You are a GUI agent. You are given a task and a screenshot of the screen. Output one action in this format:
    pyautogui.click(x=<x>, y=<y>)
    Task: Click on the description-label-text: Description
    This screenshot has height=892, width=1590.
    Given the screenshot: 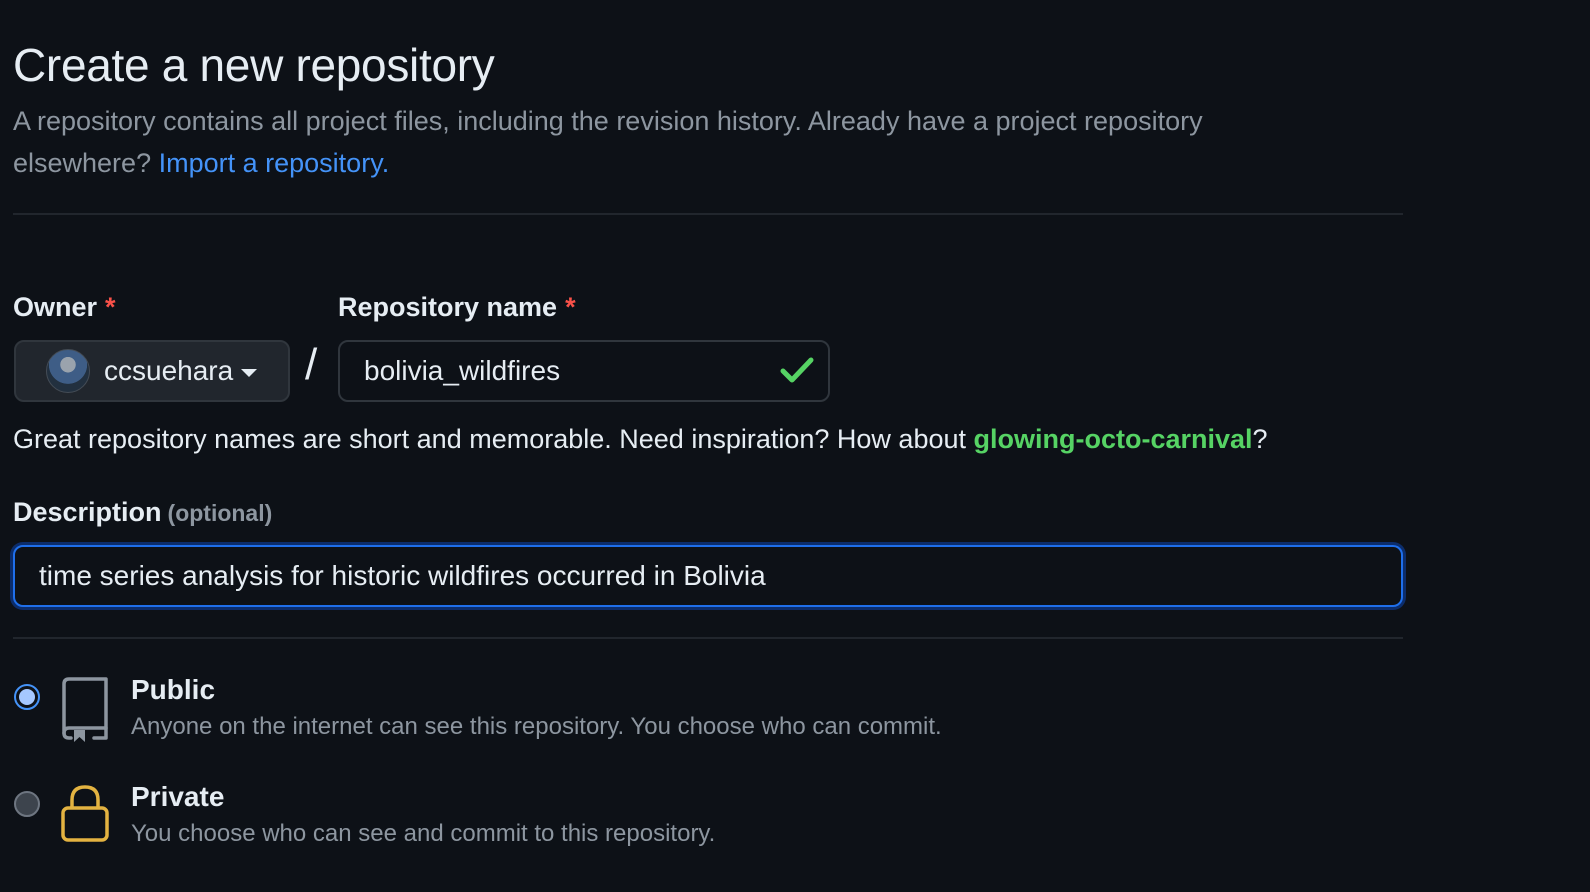 What is the action you would take?
    pyautogui.click(x=87, y=512)
    